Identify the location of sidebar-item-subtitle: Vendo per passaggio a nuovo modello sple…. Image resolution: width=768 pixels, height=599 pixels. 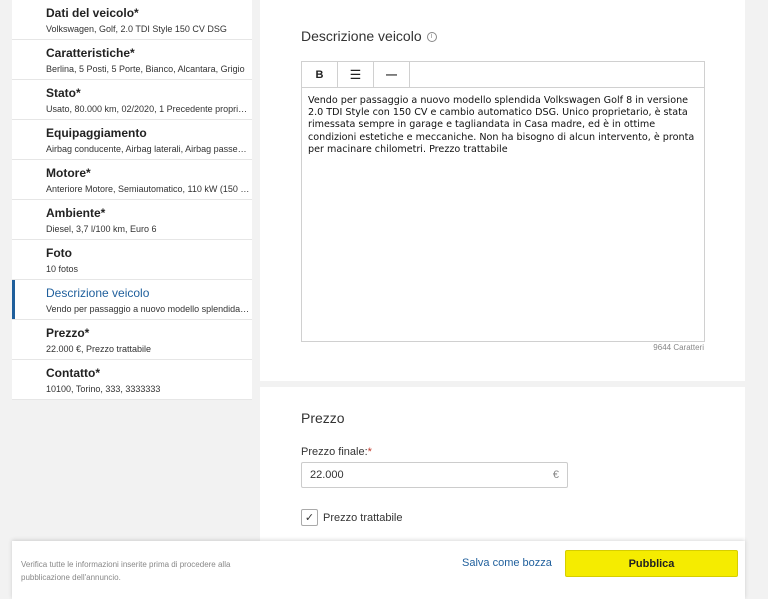
(148, 309).